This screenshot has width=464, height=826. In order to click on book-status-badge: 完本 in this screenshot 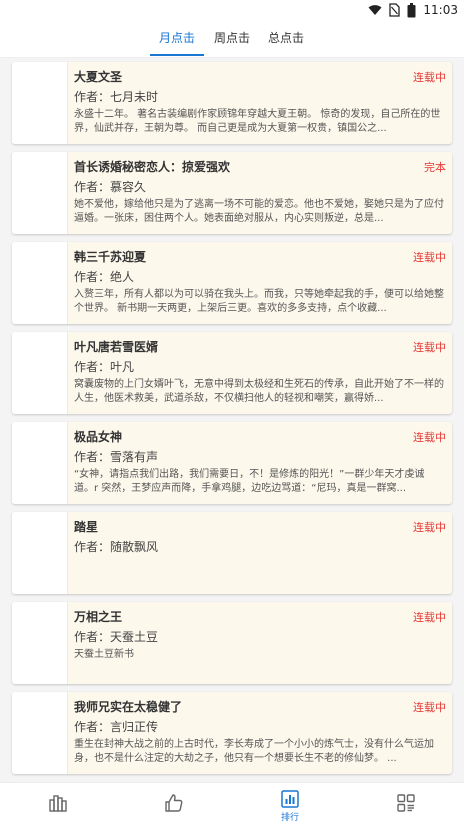, I will do `click(435, 167)`.